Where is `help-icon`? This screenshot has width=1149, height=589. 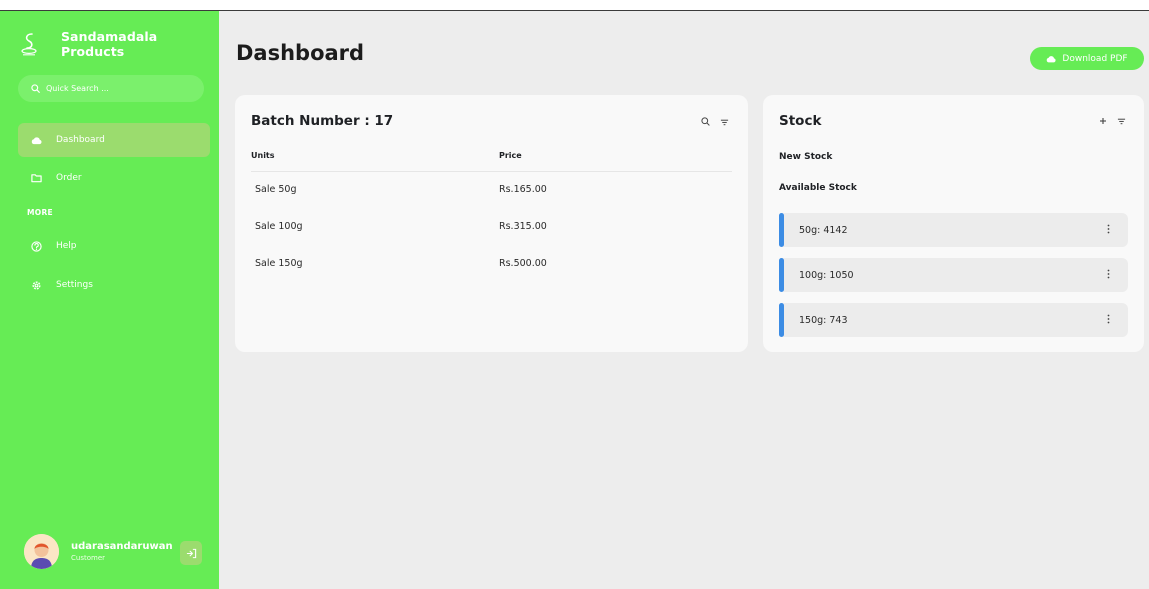 help-icon is located at coordinates (36, 246).